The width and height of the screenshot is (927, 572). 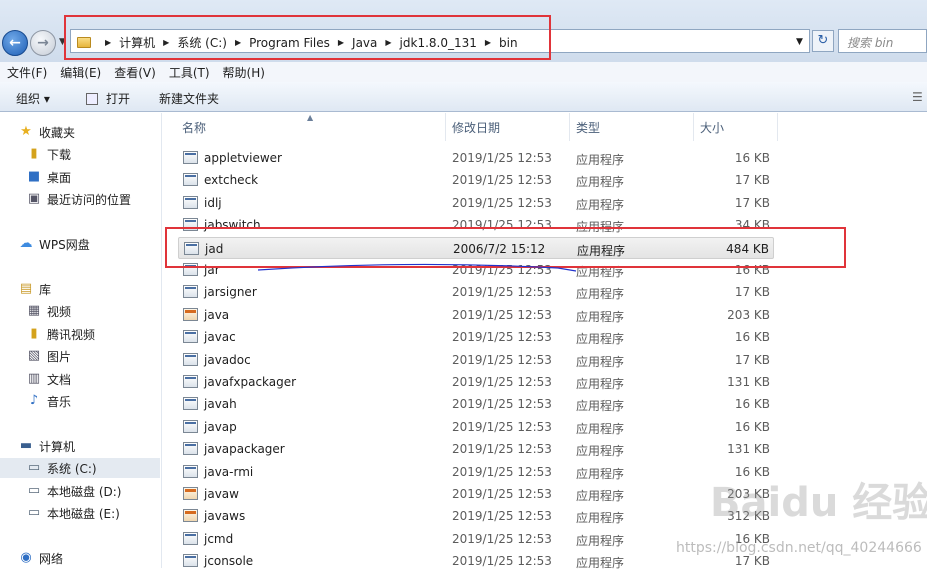 What do you see at coordinates (108, 98) in the screenshot?
I see `open-button: 打开` at bounding box center [108, 98].